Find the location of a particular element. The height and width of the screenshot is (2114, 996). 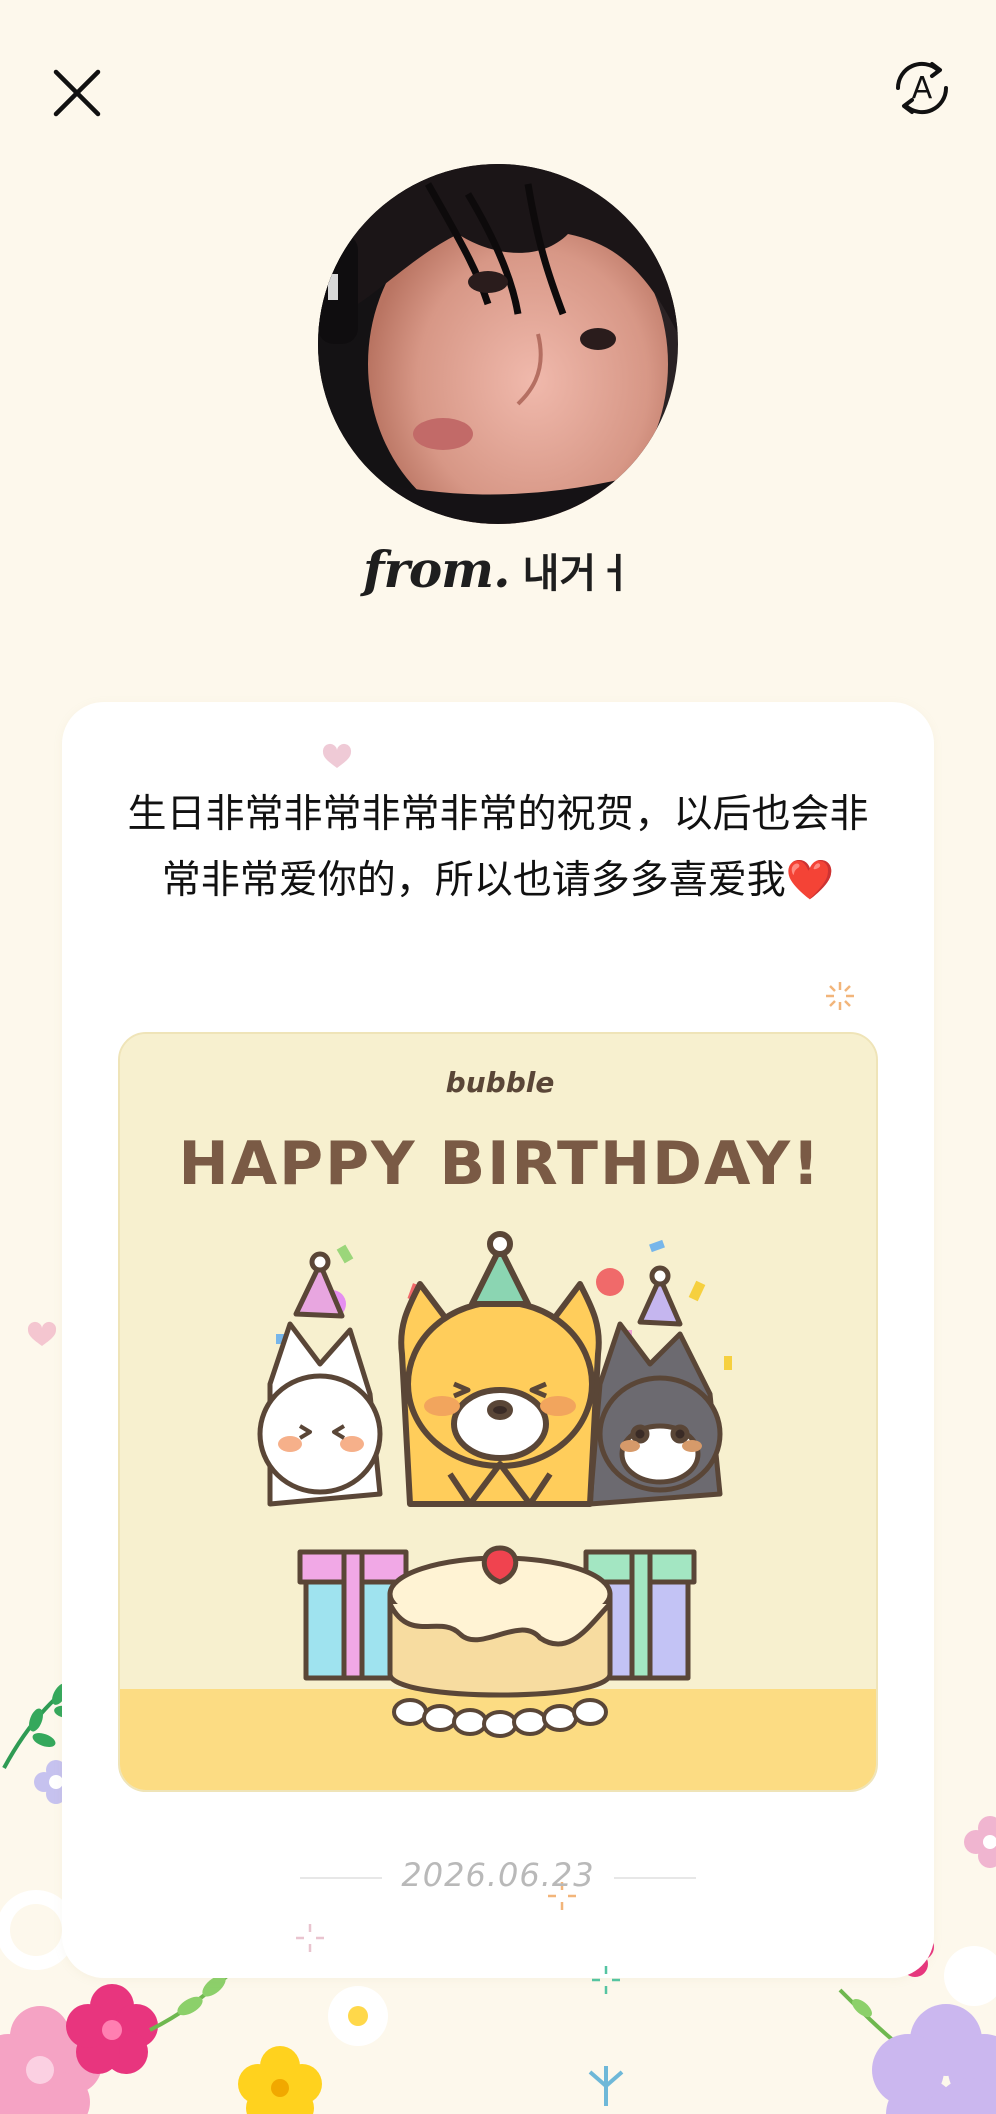

headline-text: HAPPY BIRTHDAY! is located at coordinates (500, 1164).